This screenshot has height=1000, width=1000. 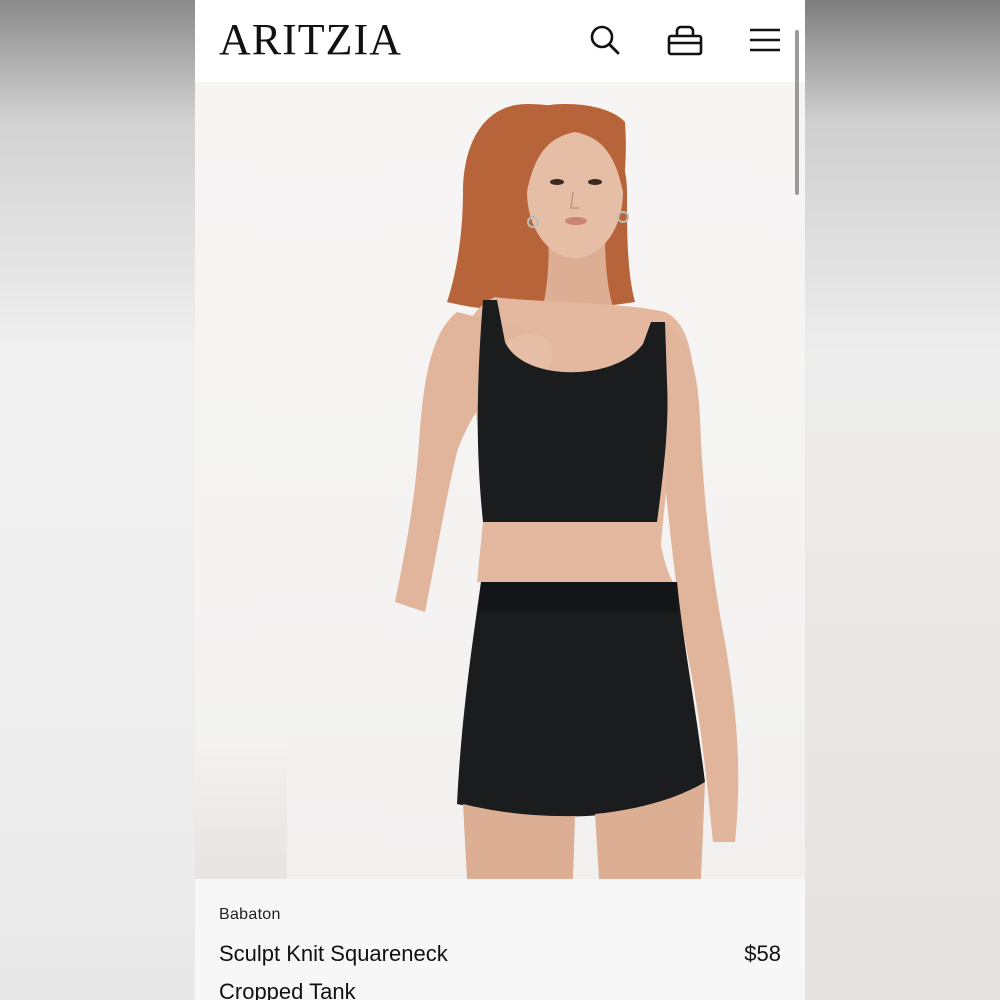 I want to click on page-scrollbar, so click(x=797, y=112).